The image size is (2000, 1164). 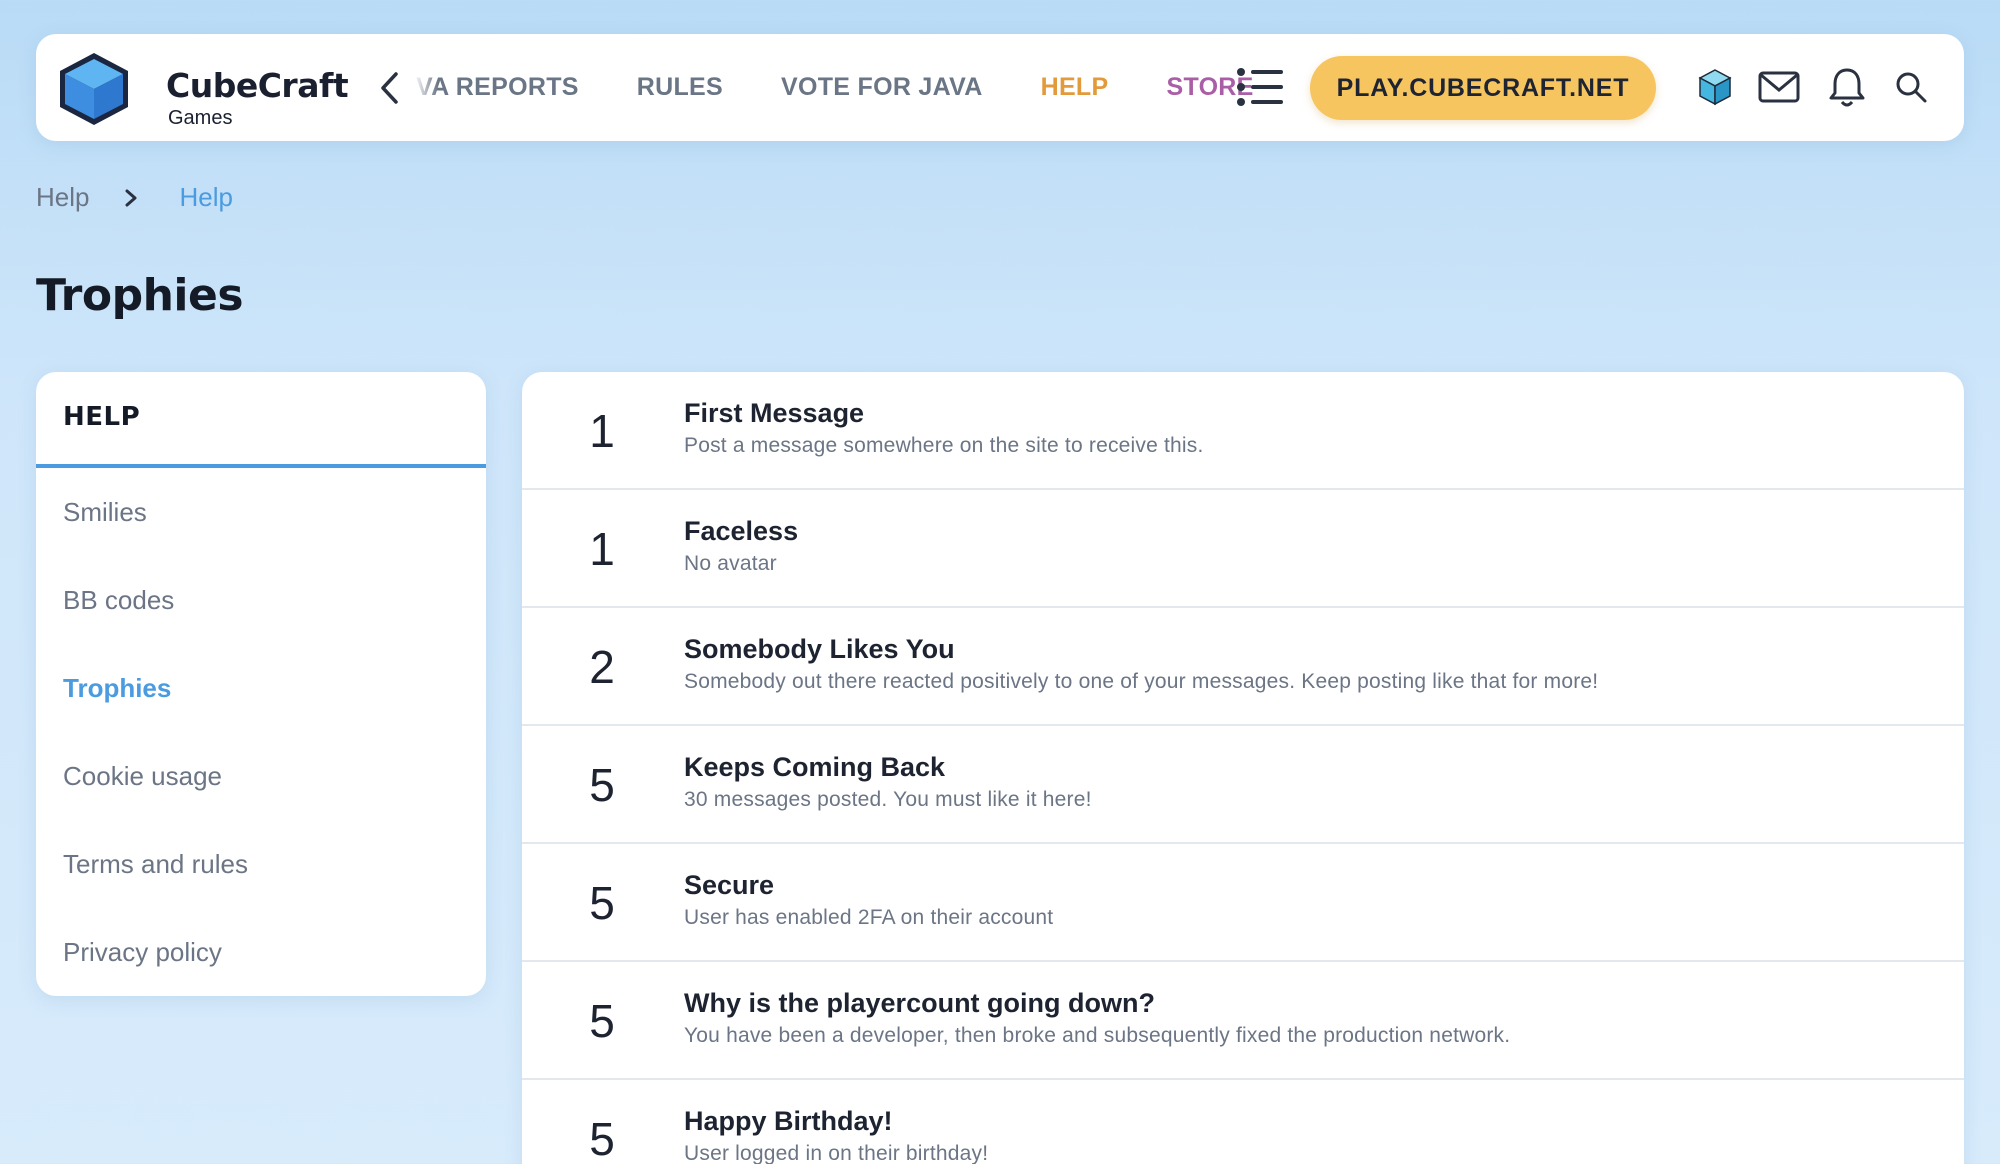 What do you see at coordinates (602, 667) in the screenshot?
I see `trophy-points: 2` at bounding box center [602, 667].